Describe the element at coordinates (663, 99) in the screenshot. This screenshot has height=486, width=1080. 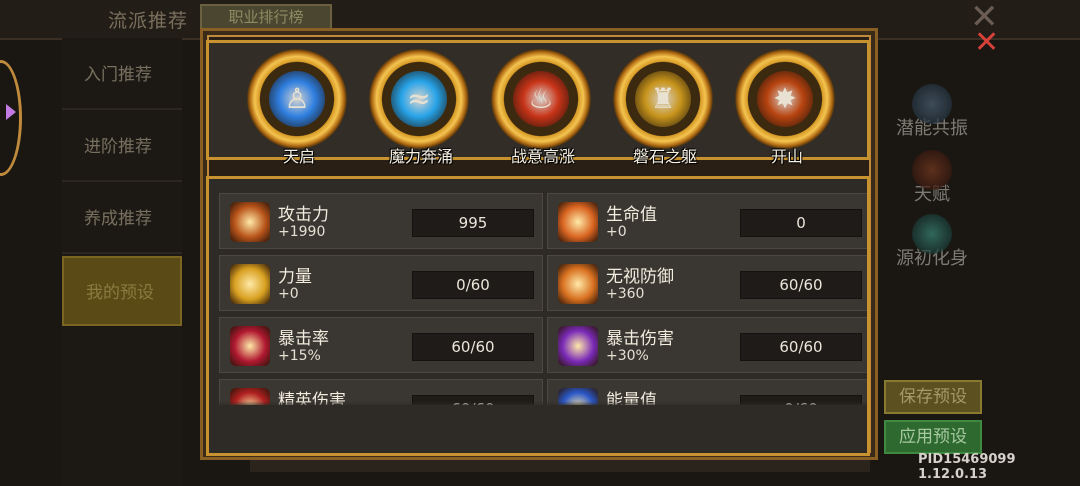
I see `golden-statue-icon: ♜` at that location.